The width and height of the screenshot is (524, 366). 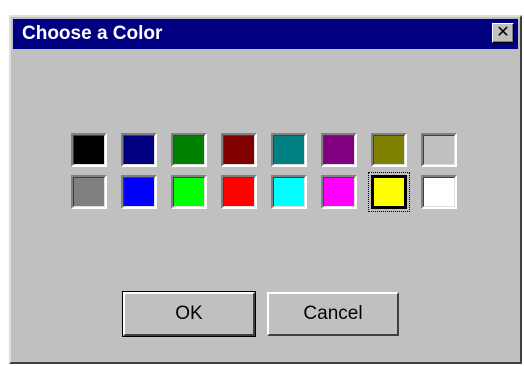 I want to click on dialog-title: Choose a Color, so click(x=92, y=33).